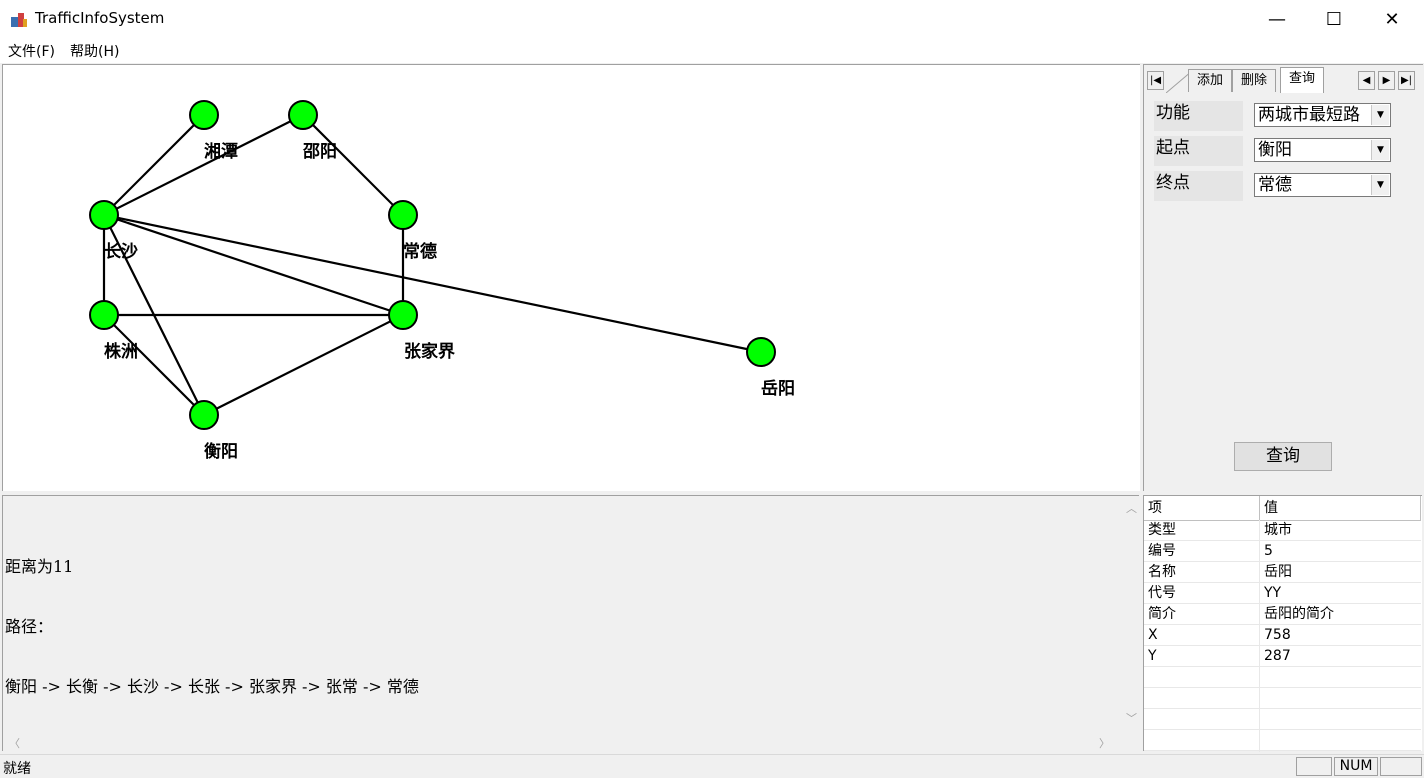 The image size is (1424, 778). What do you see at coordinates (1322, 150) in the screenshot?
I see `start-select: 衡阳 ▼` at bounding box center [1322, 150].